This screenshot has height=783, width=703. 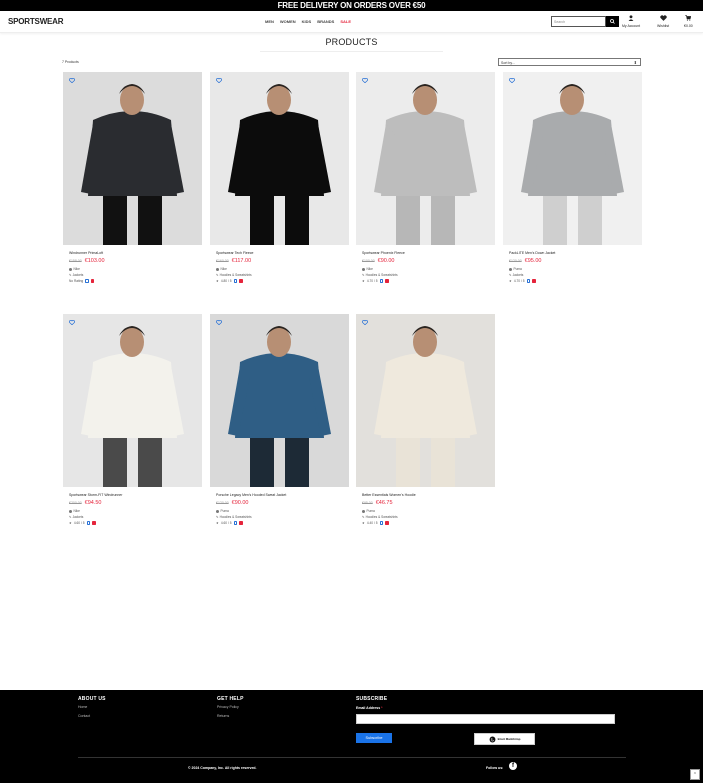 What do you see at coordinates (135, 495) in the screenshot?
I see `product-name: Sportswear Storm-FIT Windrunner` at bounding box center [135, 495].